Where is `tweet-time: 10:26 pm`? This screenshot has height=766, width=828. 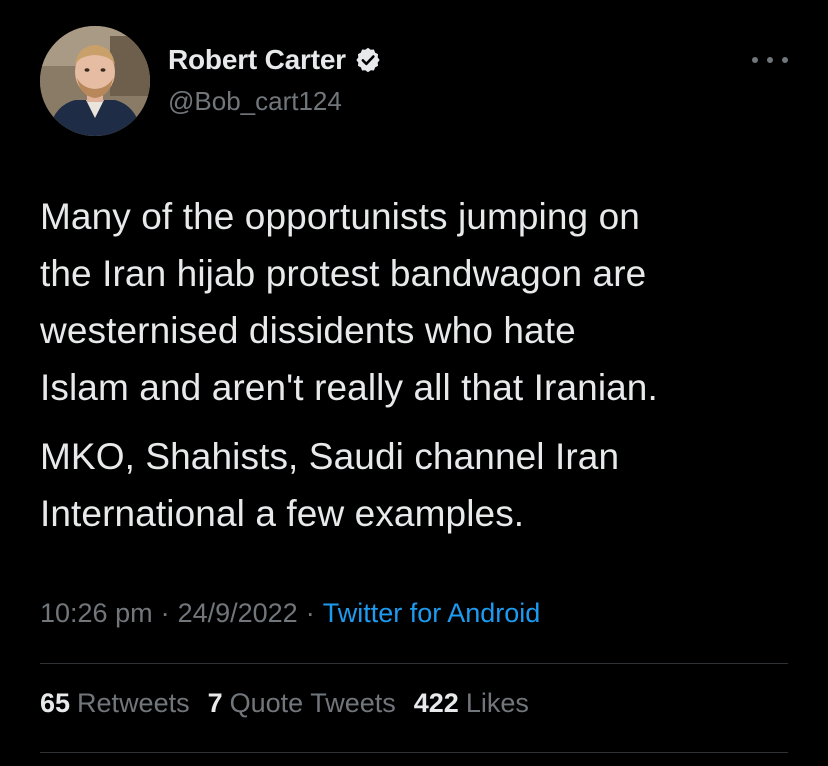 tweet-time: 10:26 pm is located at coordinates (96, 613).